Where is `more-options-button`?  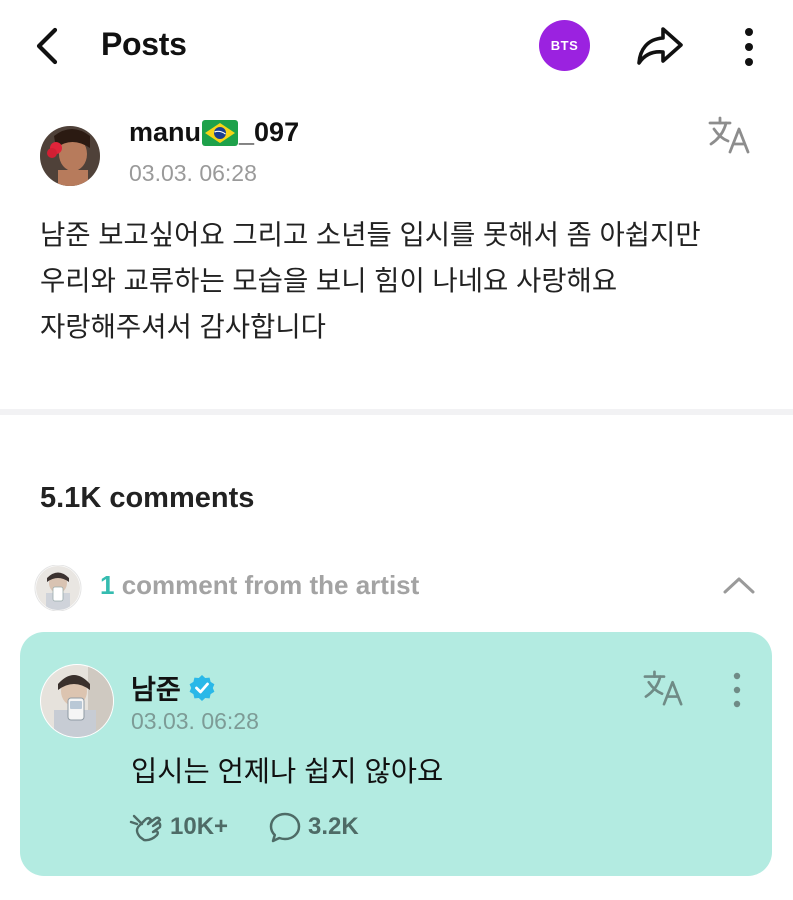
more-options-button is located at coordinates (749, 46).